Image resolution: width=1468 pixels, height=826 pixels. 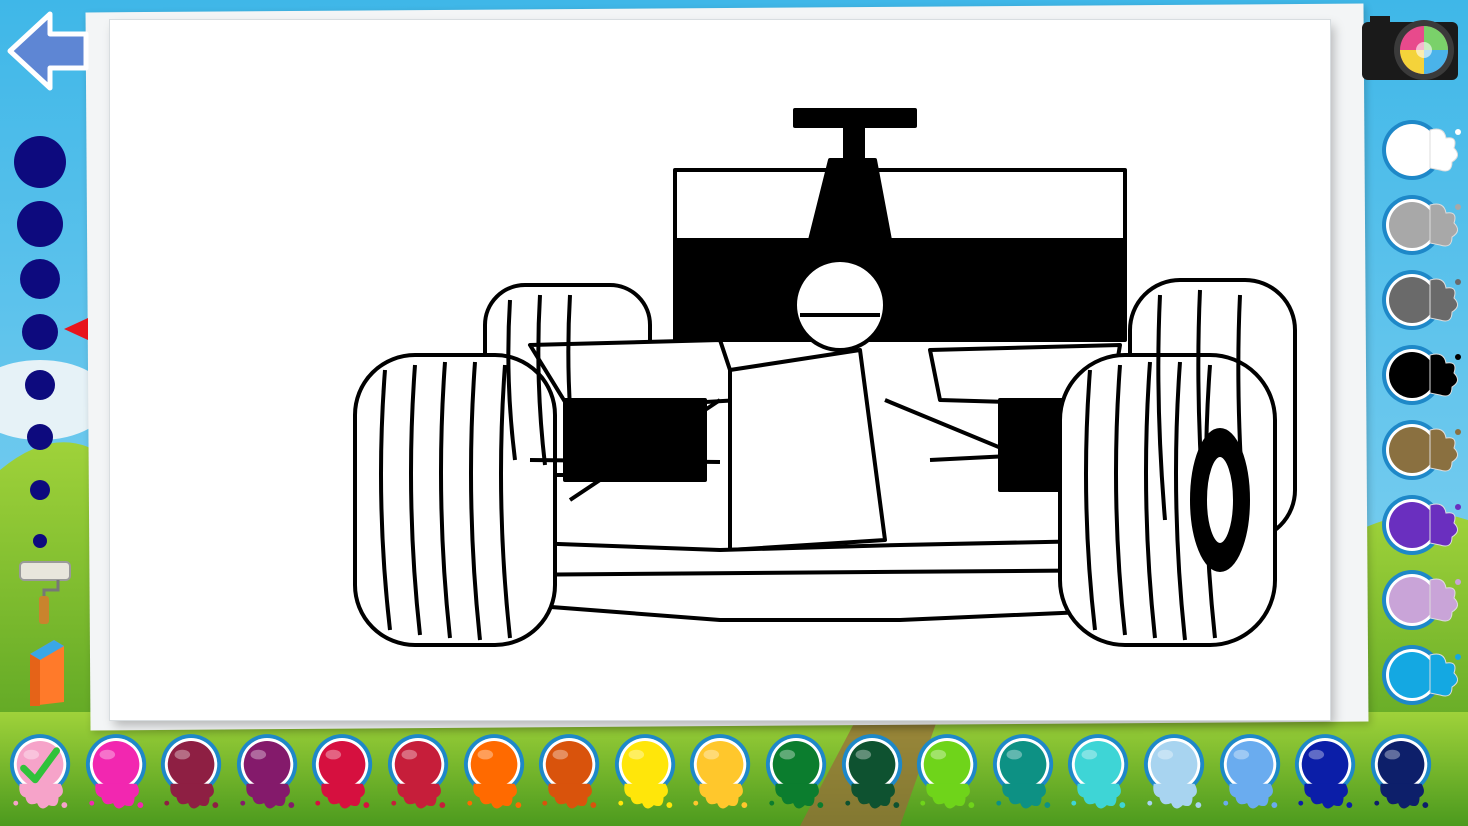 I want to click on swatch-lime, so click(x=949, y=776).